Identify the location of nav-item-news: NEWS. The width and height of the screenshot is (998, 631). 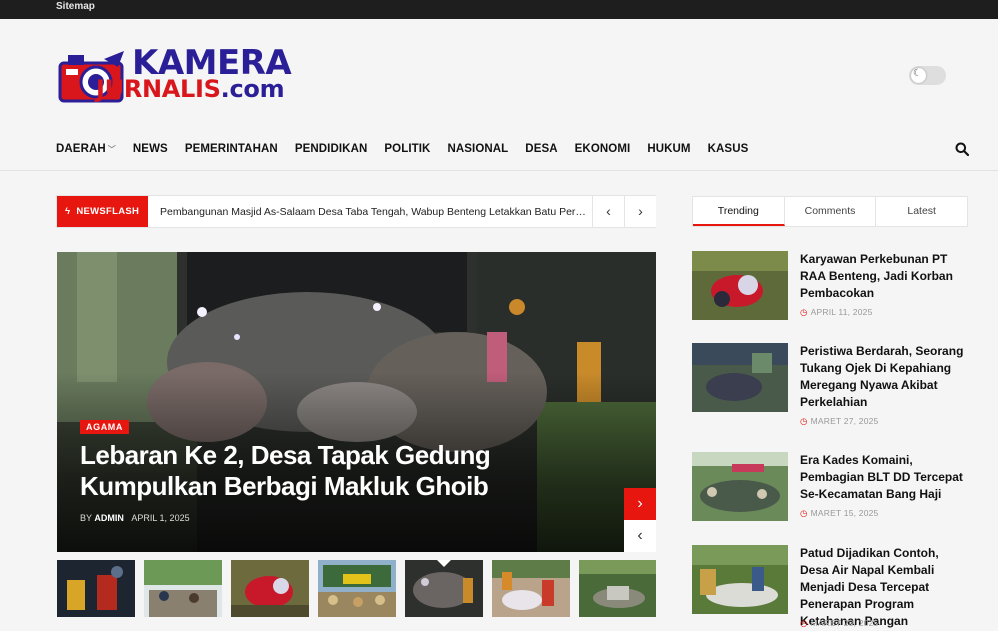
(150, 149).